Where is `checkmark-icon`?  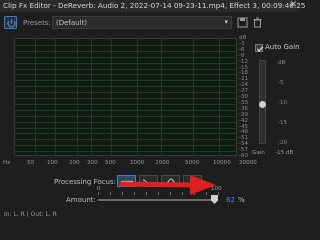 checkmark-icon is located at coordinates (260, 49).